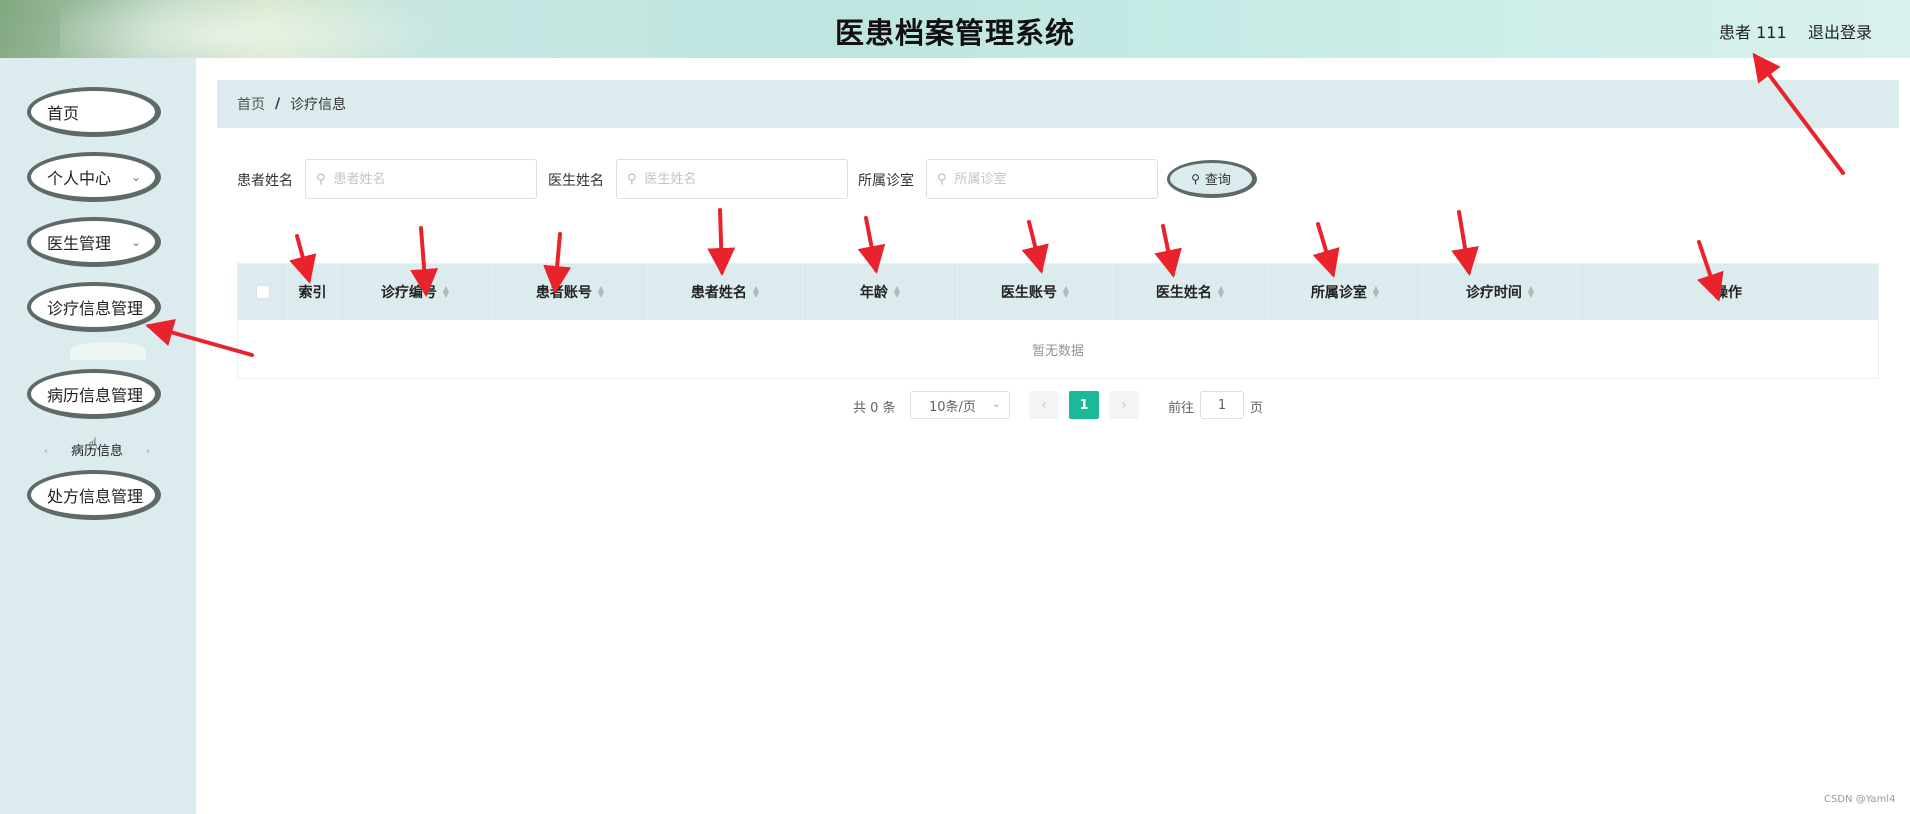 Image resolution: width=1910 pixels, height=814 pixels. What do you see at coordinates (954, 33) in the screenshot?
I see `page-title: 医患档案管理系统` at bounding box center [954, 33].